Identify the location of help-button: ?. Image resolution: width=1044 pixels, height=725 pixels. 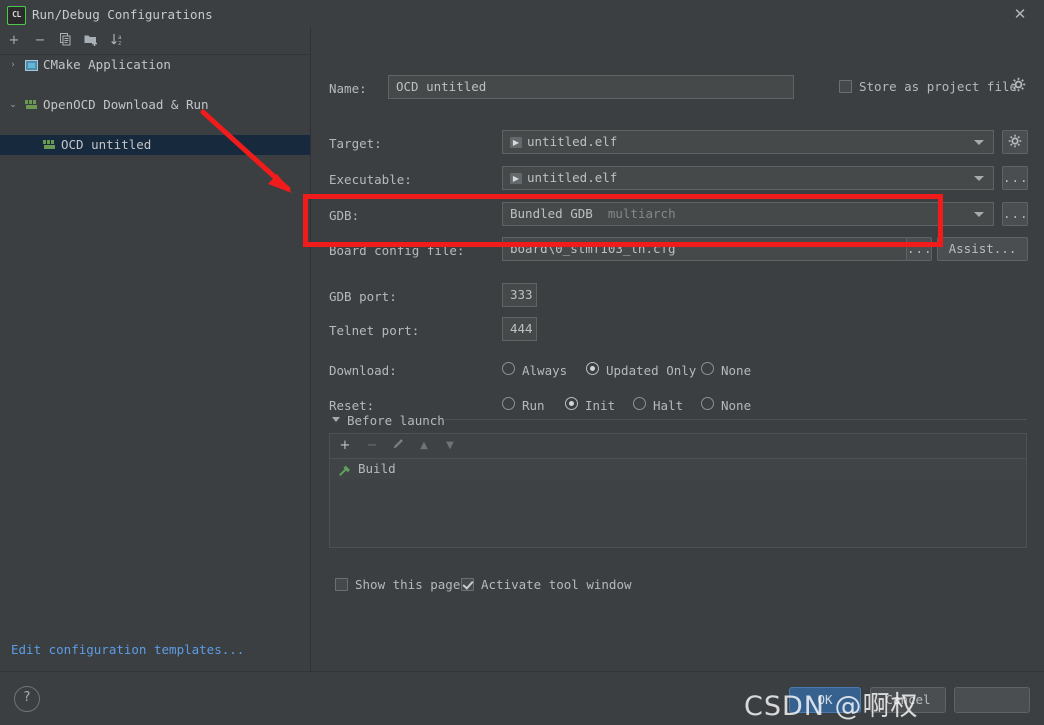
(27, 699).